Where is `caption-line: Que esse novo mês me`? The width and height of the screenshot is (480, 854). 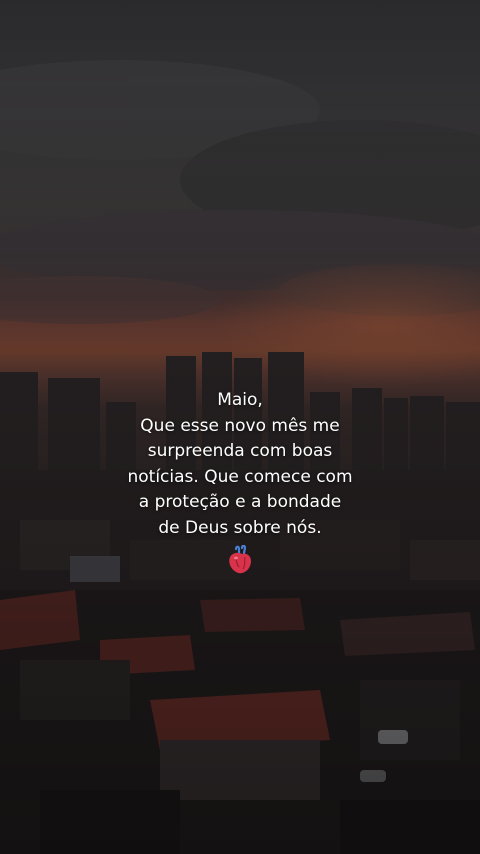
caption-line: Que esse novo mês me is located at coordinates (240, 425).